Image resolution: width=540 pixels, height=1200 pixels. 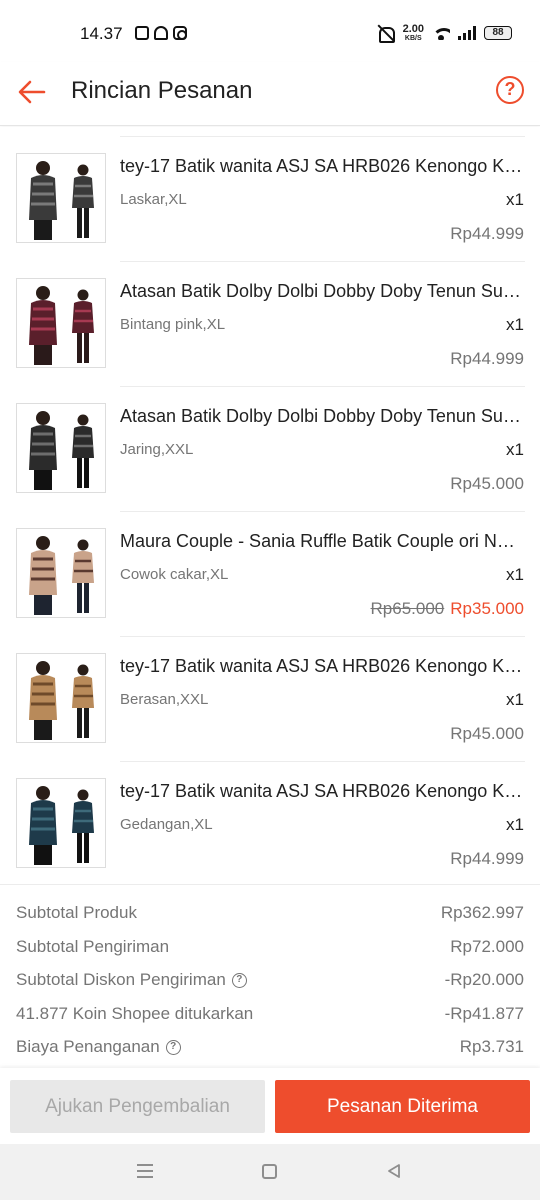 I want to click on speed-unit: KB/S, so click(x=413, y=38).